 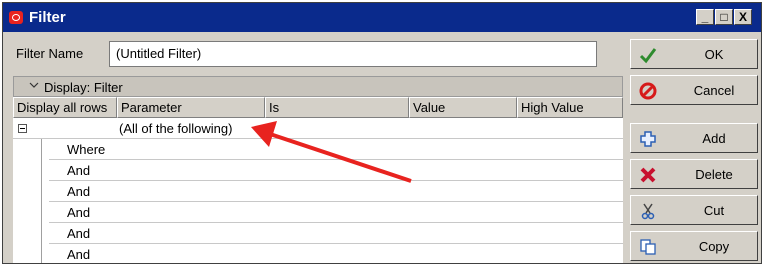 I want to click on display-section-label: Display: Filter, so click(x=83, y=87).